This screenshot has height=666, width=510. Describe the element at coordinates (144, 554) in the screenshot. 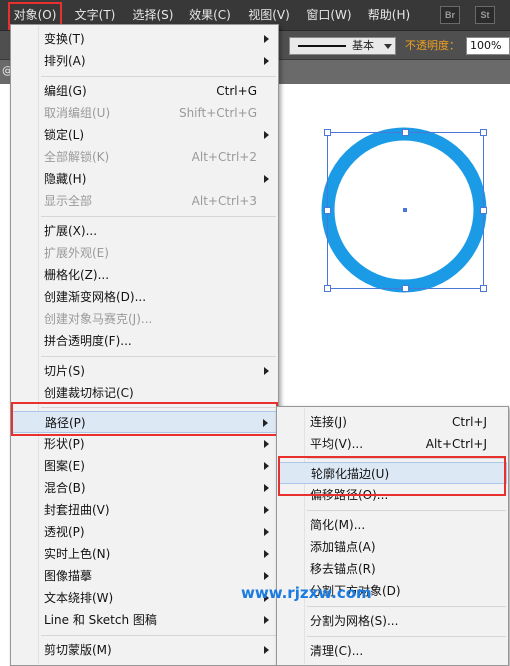

I see `menu-item-live-paint: 实时上色(N)` at that location.